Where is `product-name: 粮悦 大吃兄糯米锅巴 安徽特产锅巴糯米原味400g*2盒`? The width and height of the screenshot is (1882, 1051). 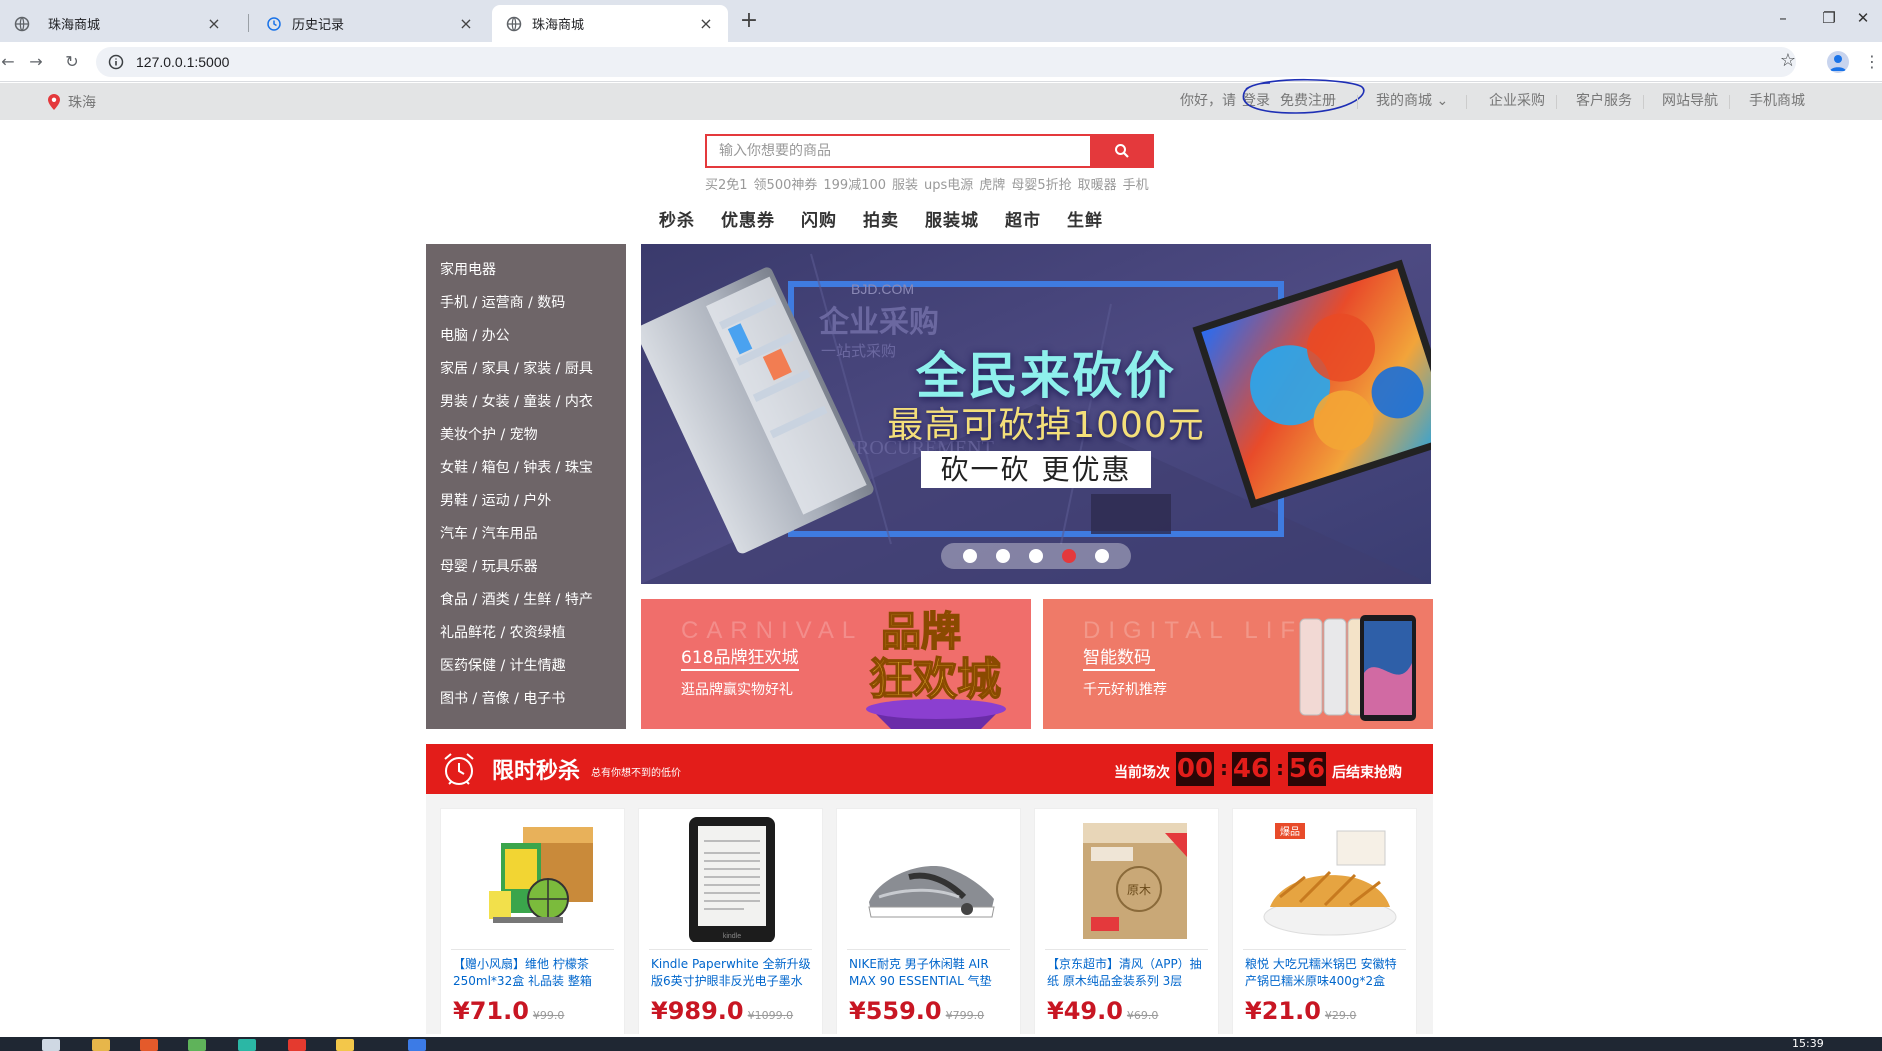
product-name: 粮悦 大吃兄糯米锅巴 安徽特产锅巴糯米原味400g*2盒 is located at coordinates (1326, 973).